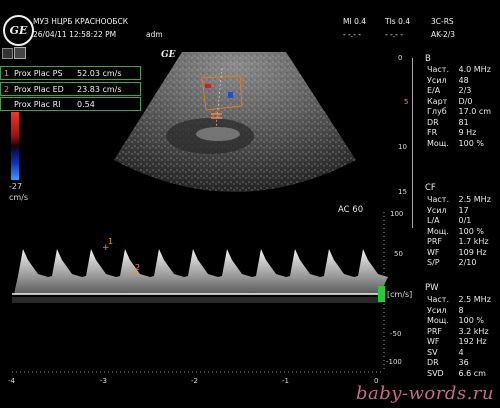 Image resolution: width=500 pixels, height=408 pixels. I want to click on tis-dashes: - -.- -, so click(394, 34).